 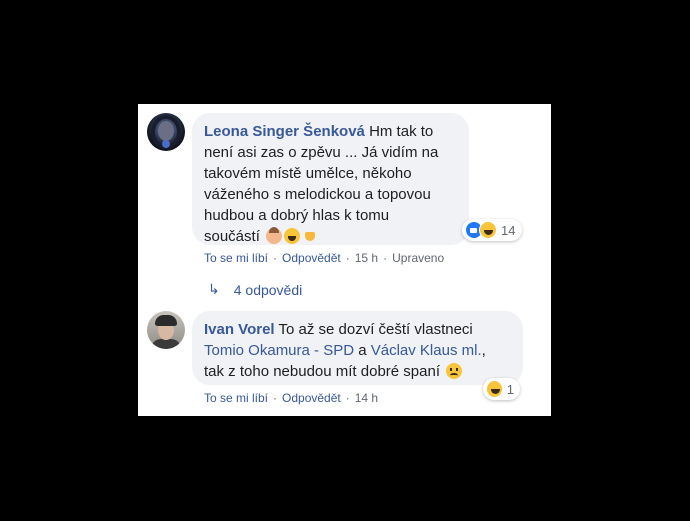 What do you see at coordinates (322, 371) in the screenshot?
I see `comment-text: tak z toho nebudou mít dobré spaní` at bounding box center [322, 371].